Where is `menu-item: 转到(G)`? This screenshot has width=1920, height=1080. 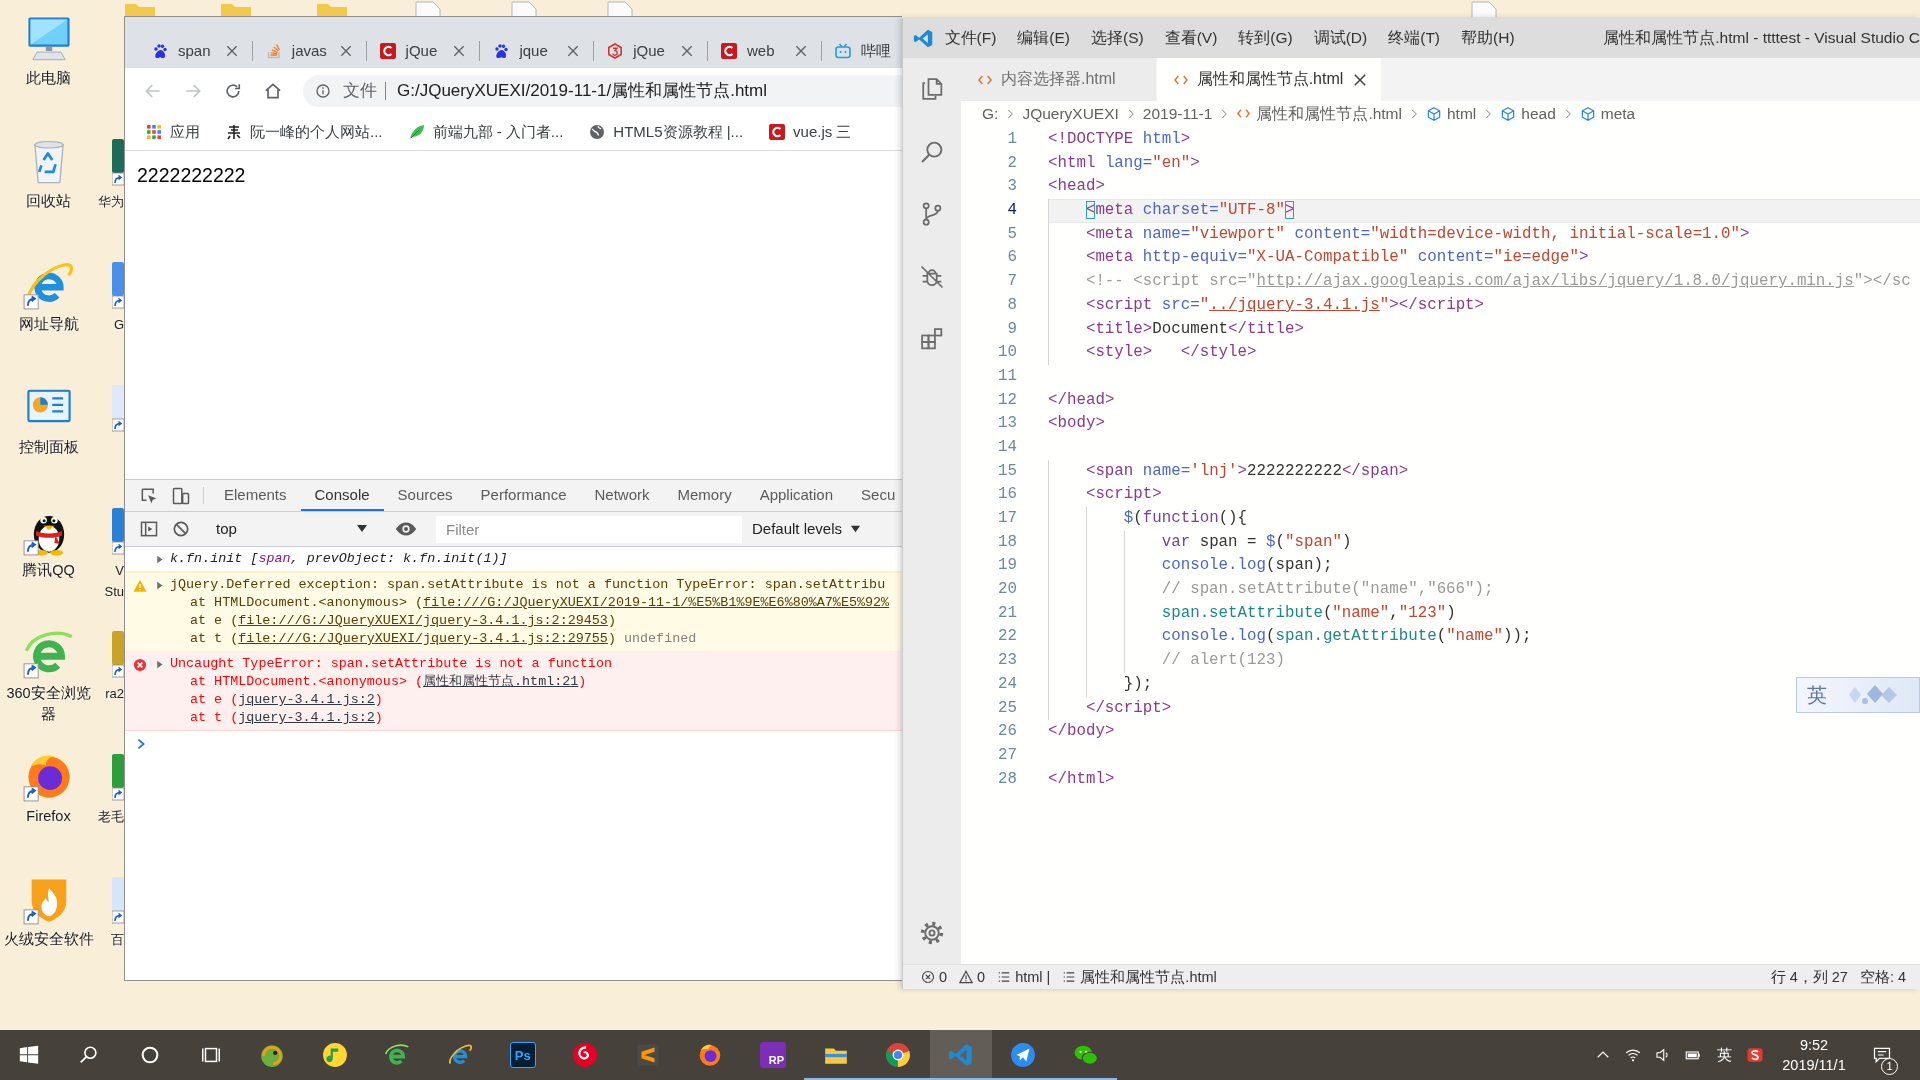 menu-item: 转到(G) is located at coordinates (1265, 38).